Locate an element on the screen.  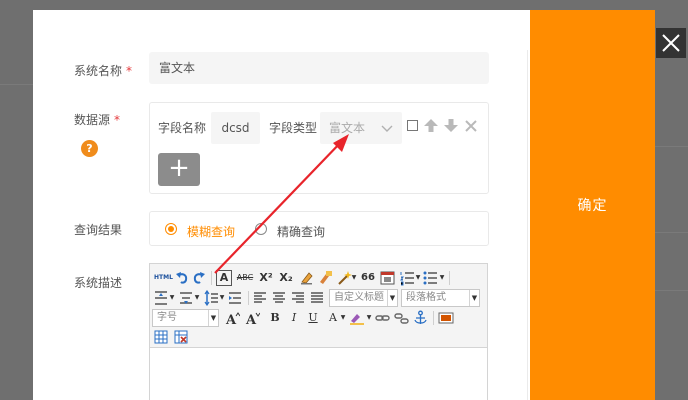
radio-exact-query is located at coordinates (261, 229).